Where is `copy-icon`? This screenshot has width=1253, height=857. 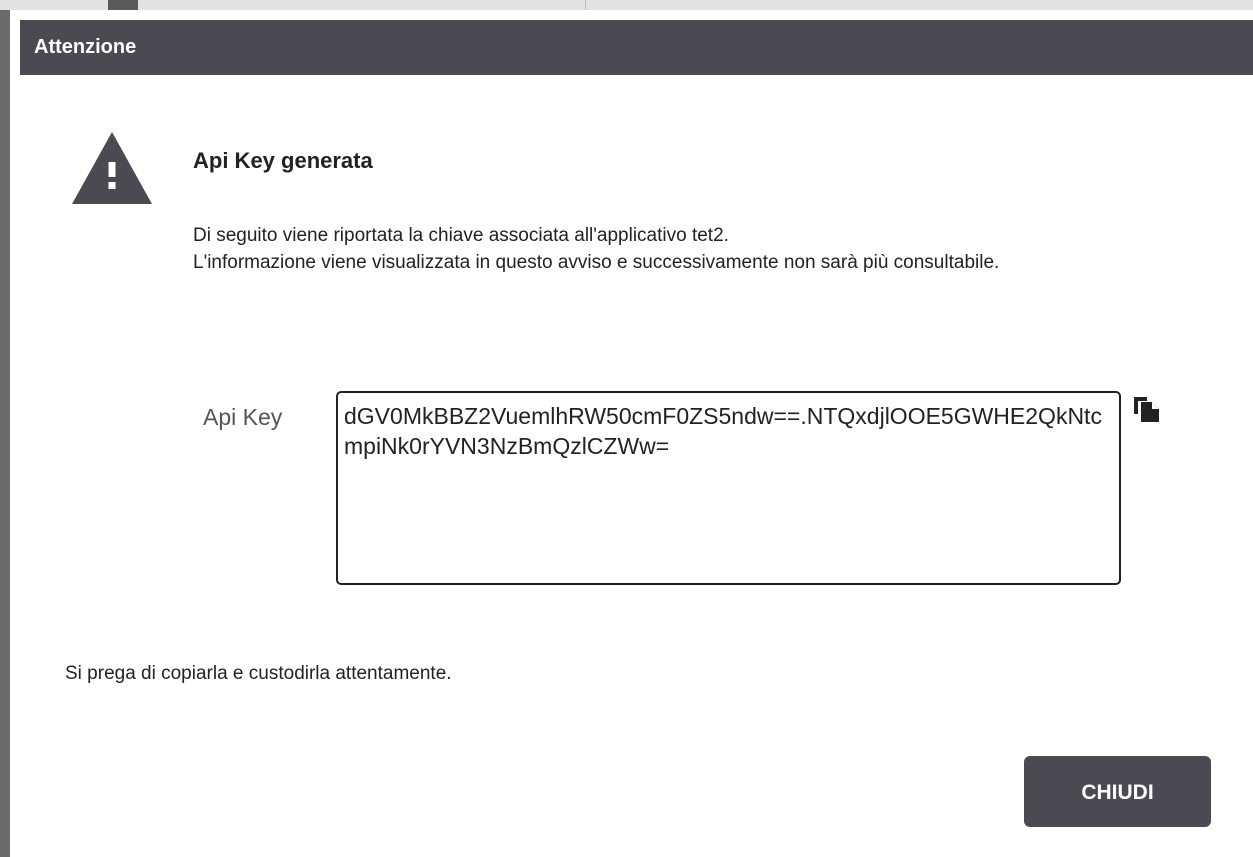
copy-icon is located at coordinates (1147, 409).